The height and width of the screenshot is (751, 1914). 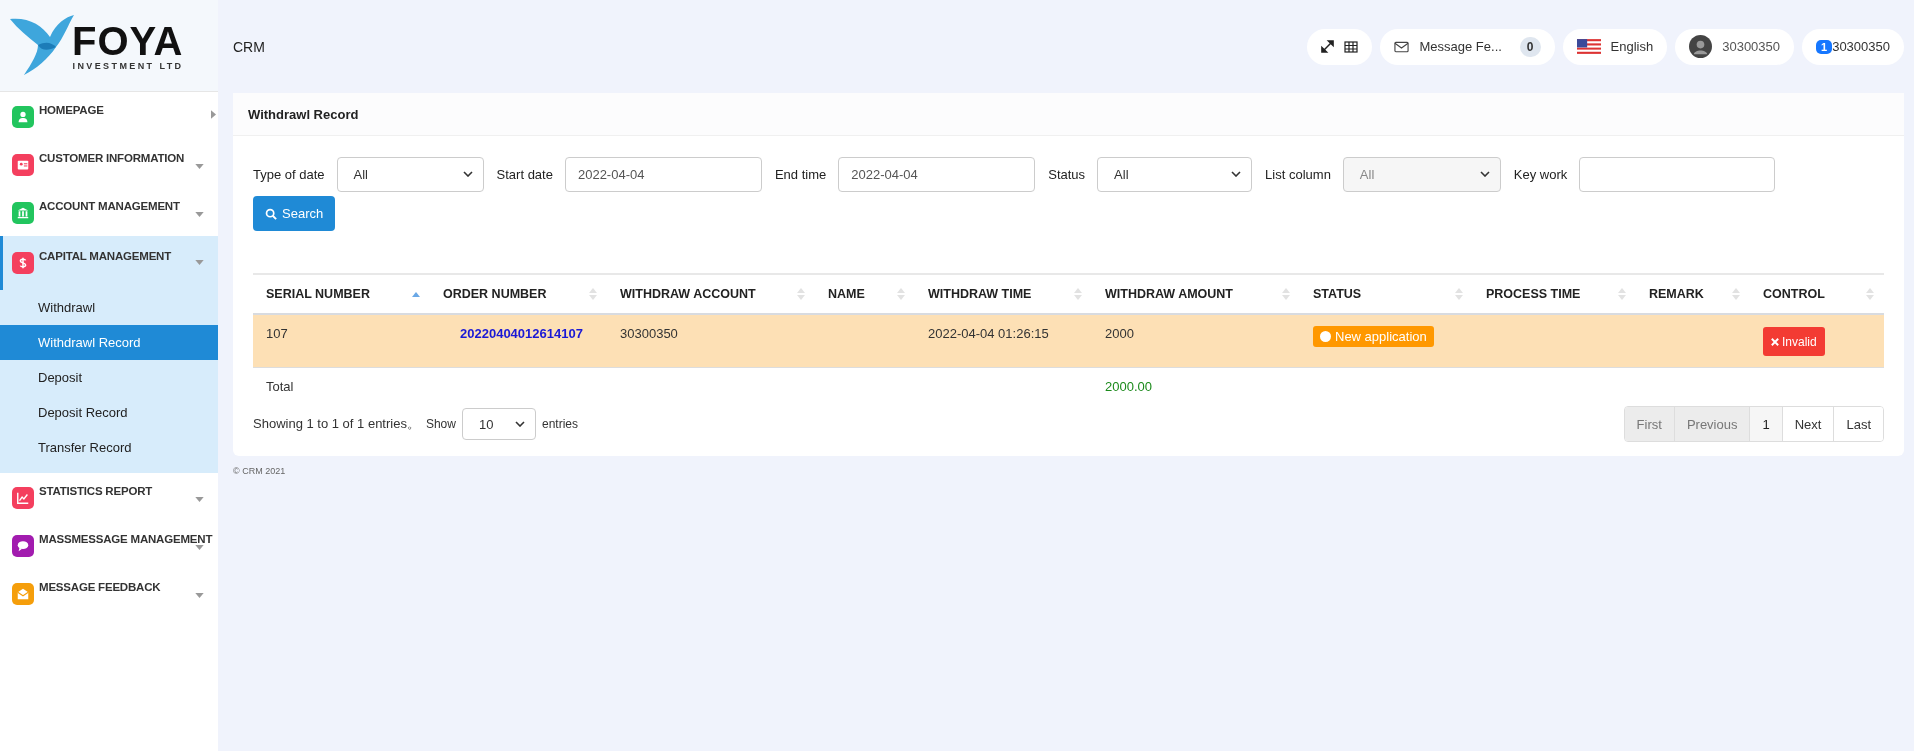 I want to click on account-badge: 1, so click(x=1824, y=46).